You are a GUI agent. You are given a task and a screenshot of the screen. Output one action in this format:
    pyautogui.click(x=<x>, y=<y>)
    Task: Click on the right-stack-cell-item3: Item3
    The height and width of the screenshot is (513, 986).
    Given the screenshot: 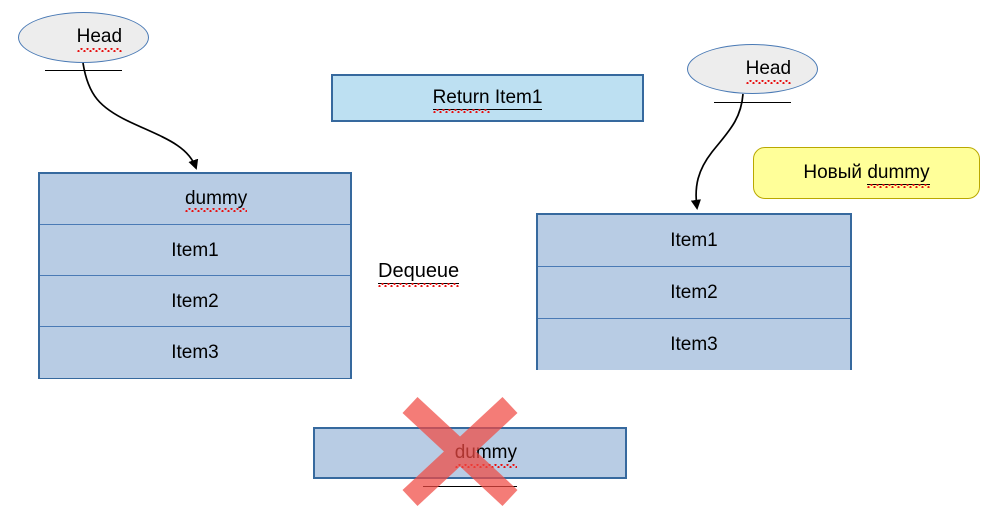 What is the action you would take?
    pyautogui.click(x=694, y=344)
    